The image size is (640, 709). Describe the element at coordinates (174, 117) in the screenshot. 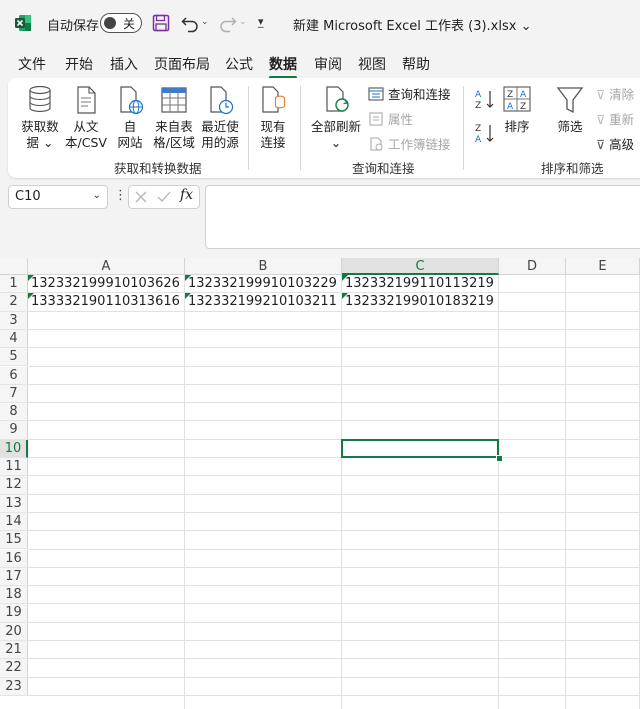

I see `from-table-range-button: 来自表 格/区域` at that location.